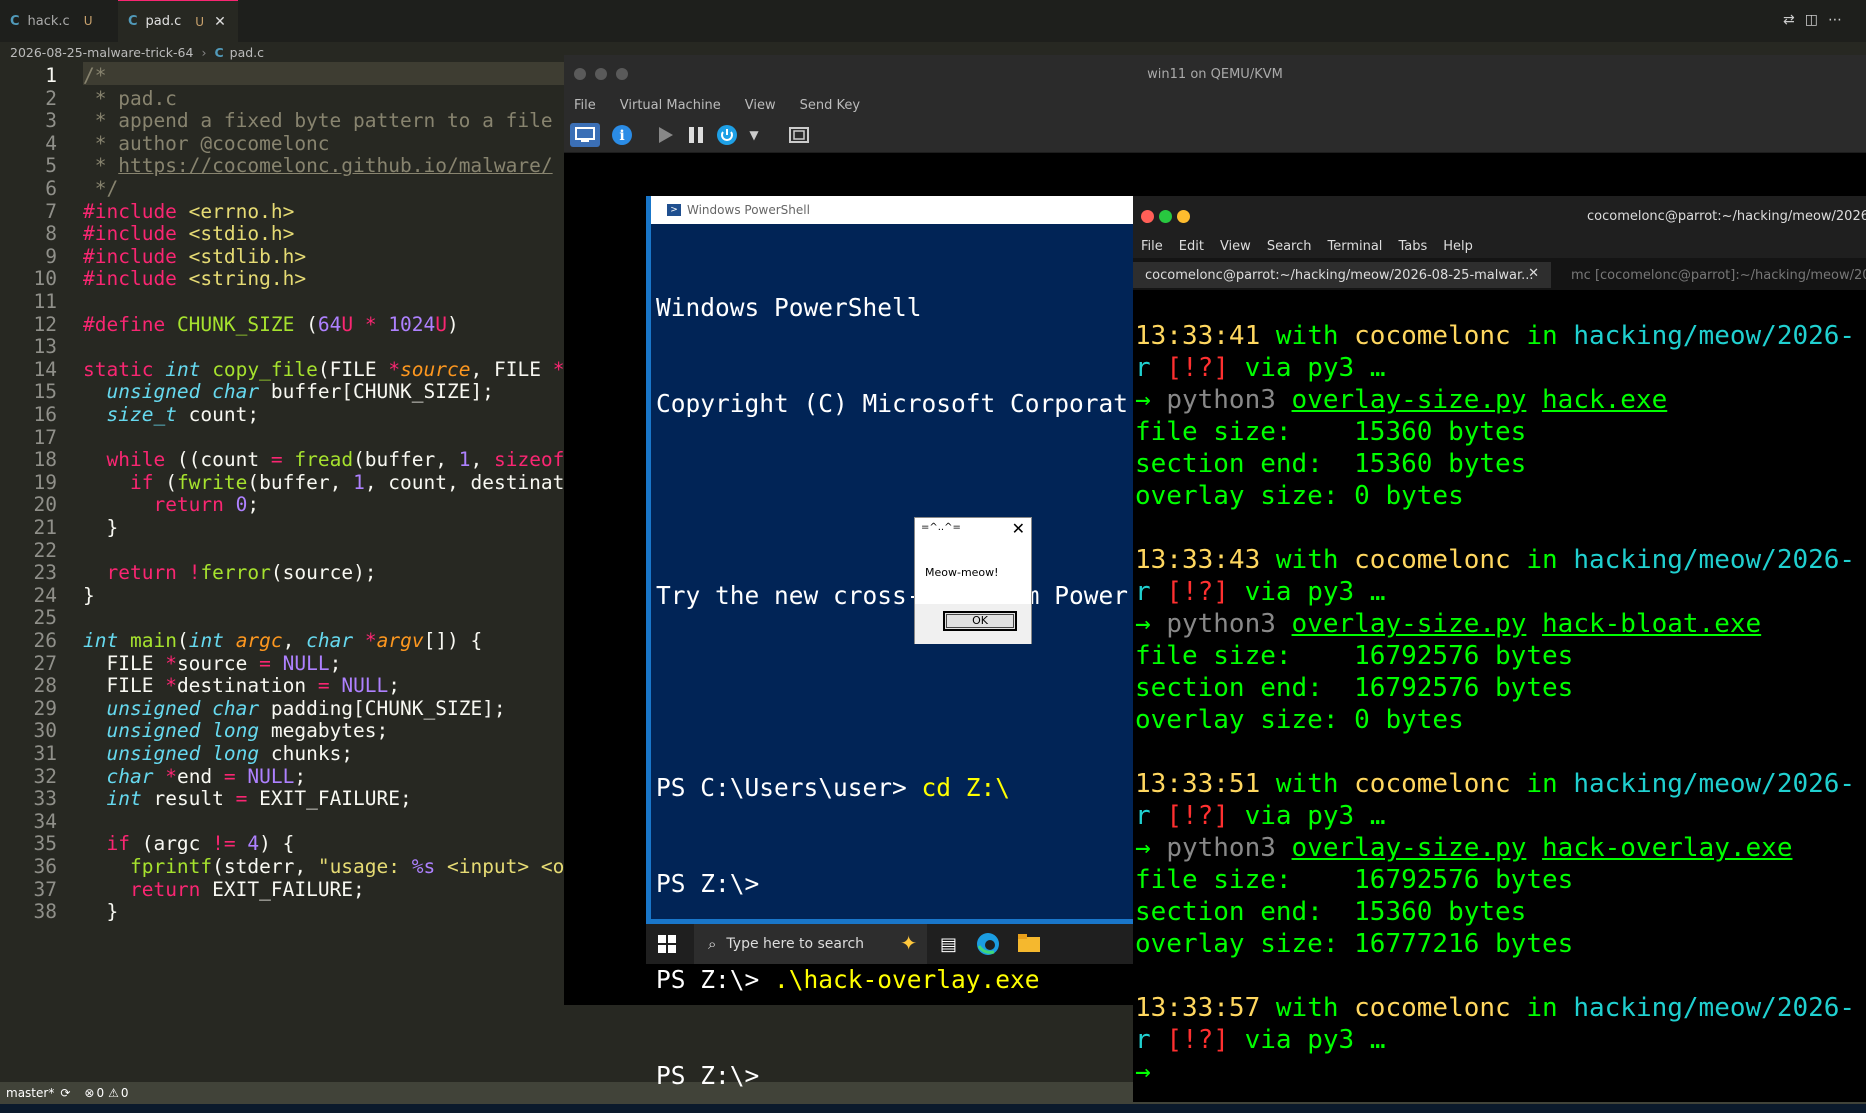 The image size is (1866, 1113). I want to click on close-dot-icon, so click(1147, 216).